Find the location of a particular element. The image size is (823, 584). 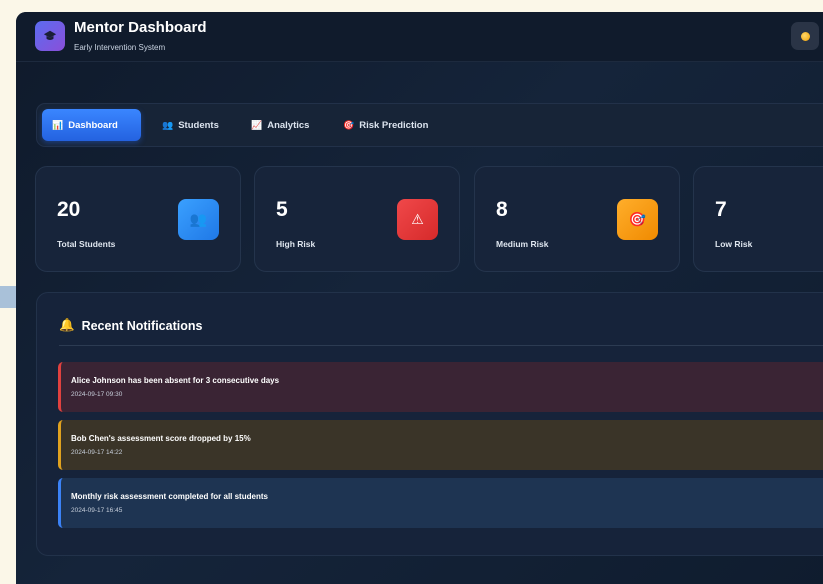

app-subtitle: Early Intervention System is located at coordinates (120, 47).